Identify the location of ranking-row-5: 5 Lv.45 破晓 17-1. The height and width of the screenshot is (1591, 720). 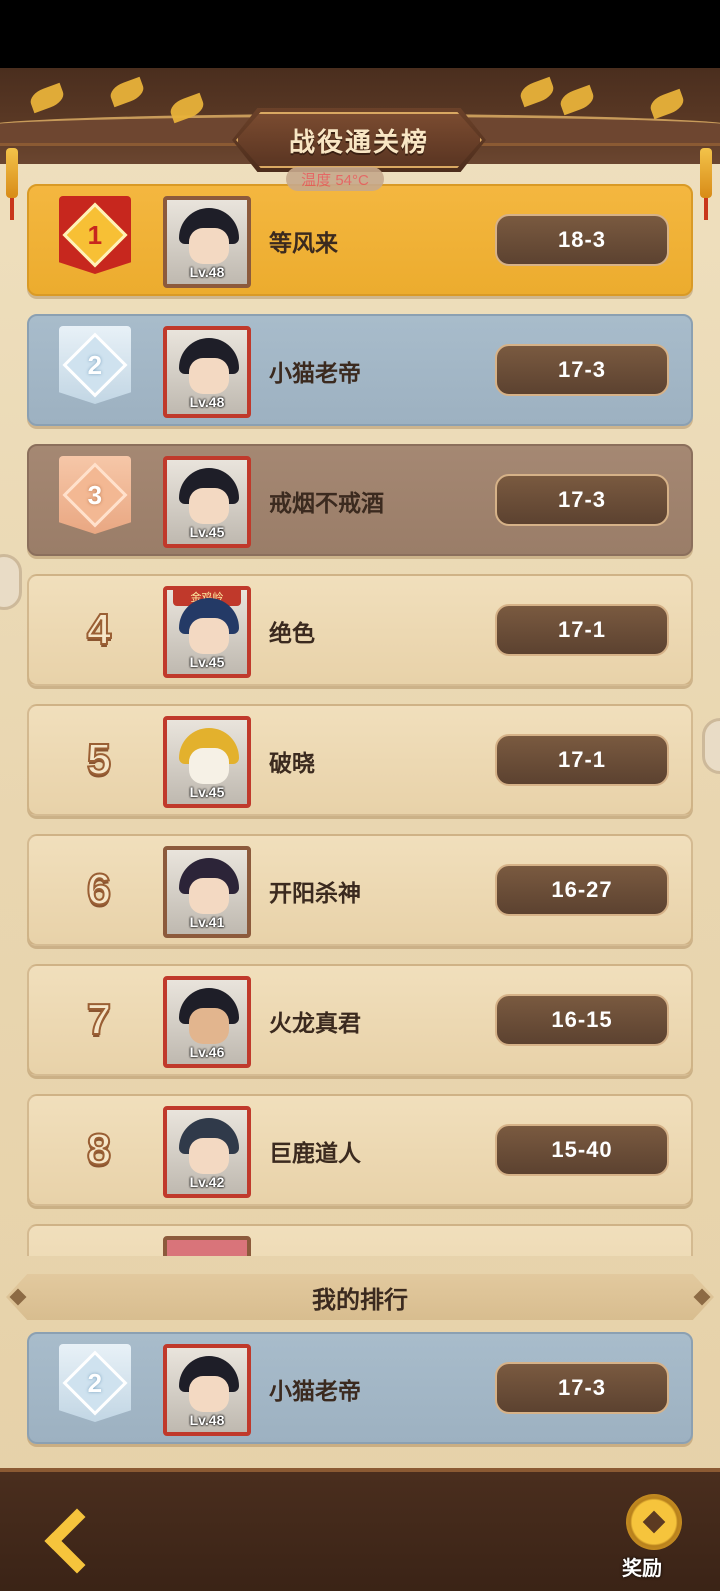
(360, 760).